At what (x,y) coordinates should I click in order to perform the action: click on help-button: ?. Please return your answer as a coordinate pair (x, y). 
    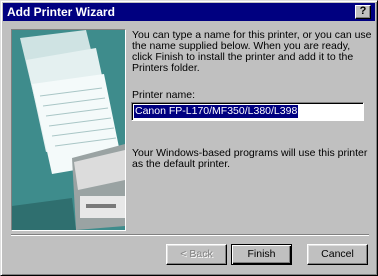
    Looking at the image, I should click on (363, 12).